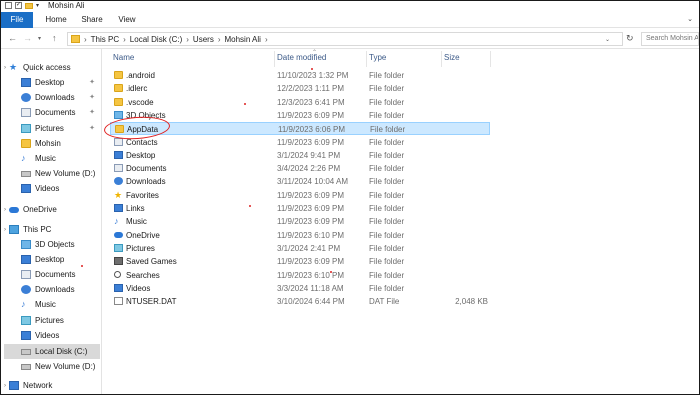  Describe the element at coordinates (135, 208) in the screenshot. I see `file-name: Links` at that location.